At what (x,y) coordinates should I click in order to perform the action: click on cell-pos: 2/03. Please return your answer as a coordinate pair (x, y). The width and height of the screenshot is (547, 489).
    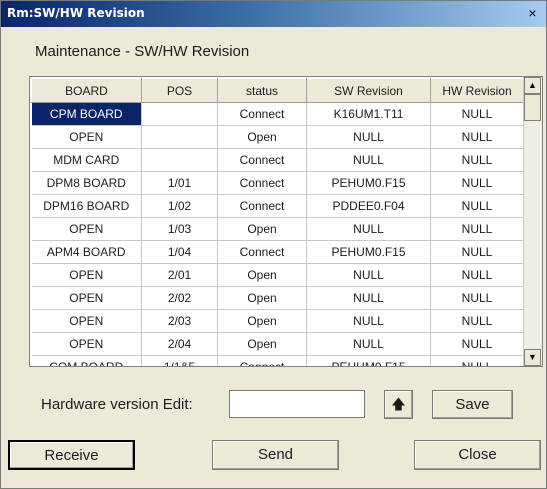
    Looking at the image, I should click on (179, 321).